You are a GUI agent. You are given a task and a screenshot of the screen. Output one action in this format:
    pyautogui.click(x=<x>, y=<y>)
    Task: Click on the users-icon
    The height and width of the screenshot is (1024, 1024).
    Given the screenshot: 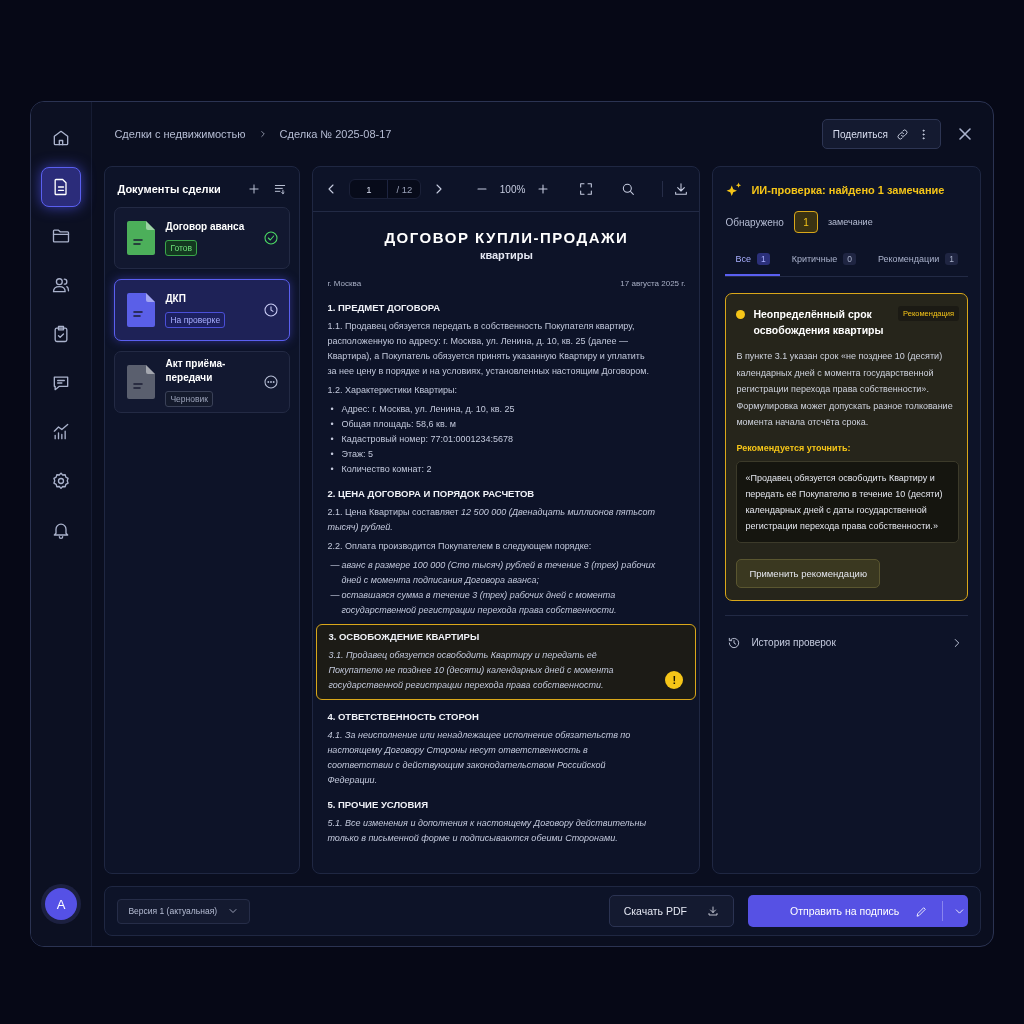 What is the action you would take?
    pyautogui.click(x=61, y=285)
    